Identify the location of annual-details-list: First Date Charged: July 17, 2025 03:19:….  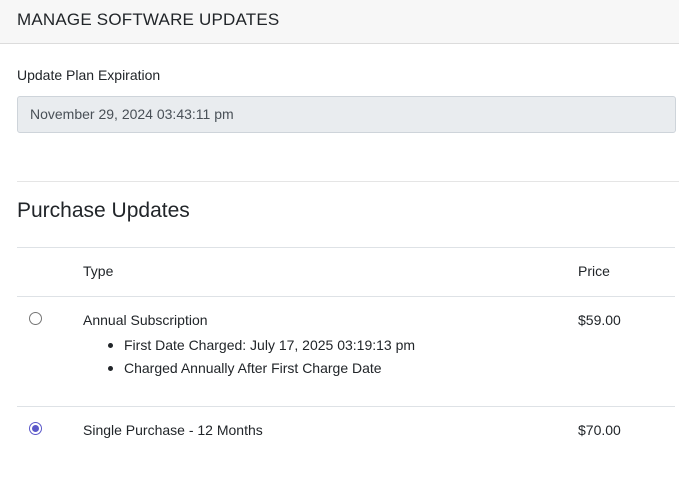
(261, 357).